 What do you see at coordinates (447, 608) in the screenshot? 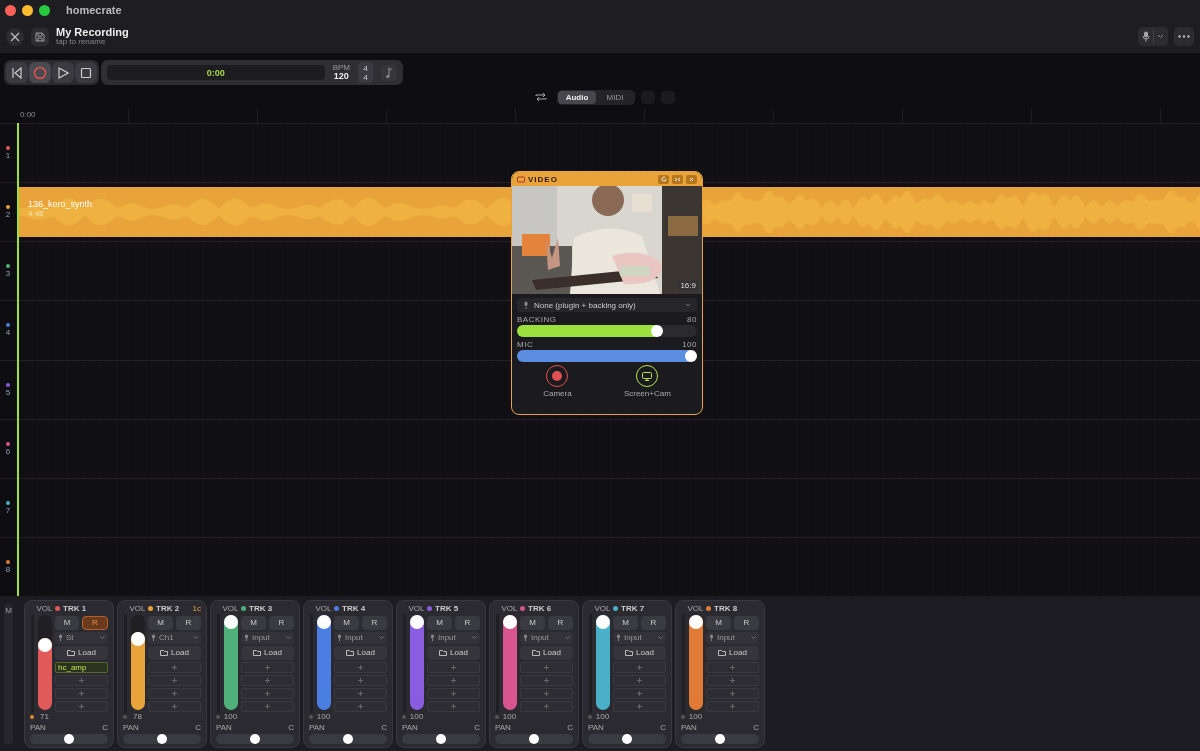
I see `track-name: TRK 5` at bounding box center [447, 608].